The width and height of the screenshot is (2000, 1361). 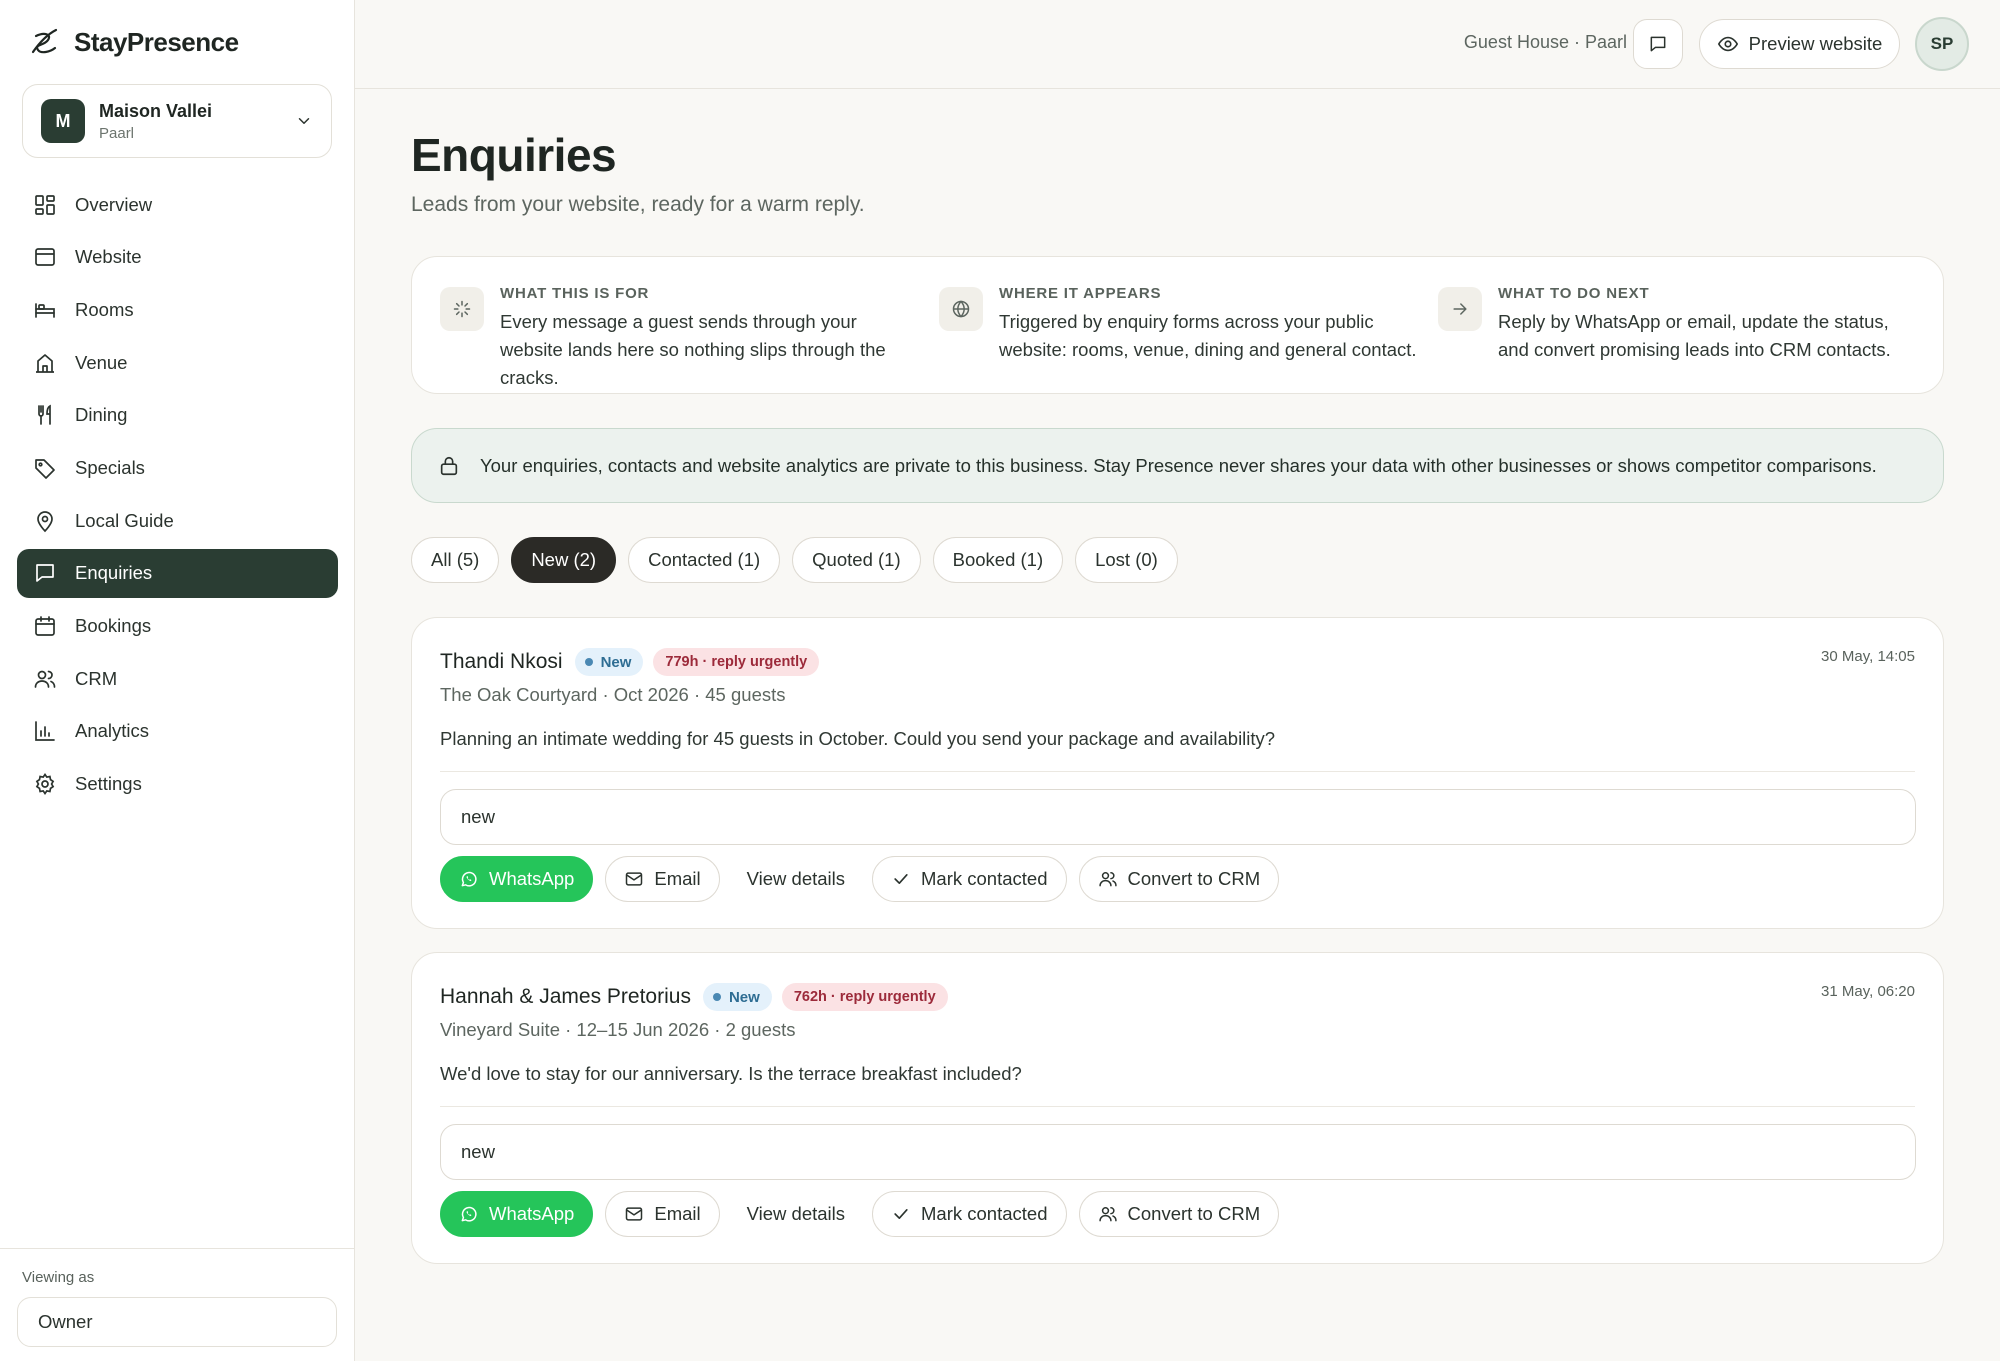 I want to click on tag-icon, so click(x=45, y=469).